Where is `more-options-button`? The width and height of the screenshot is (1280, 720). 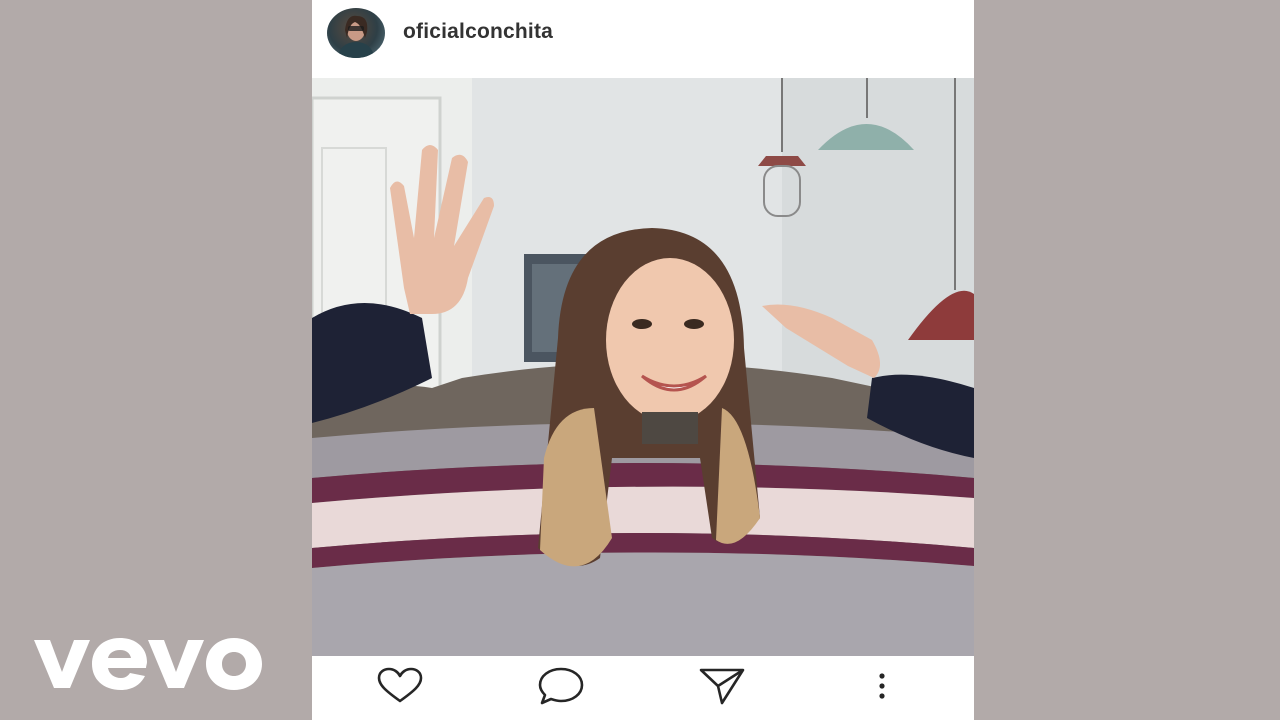 more-options-button is located at coordinates (882, 686).